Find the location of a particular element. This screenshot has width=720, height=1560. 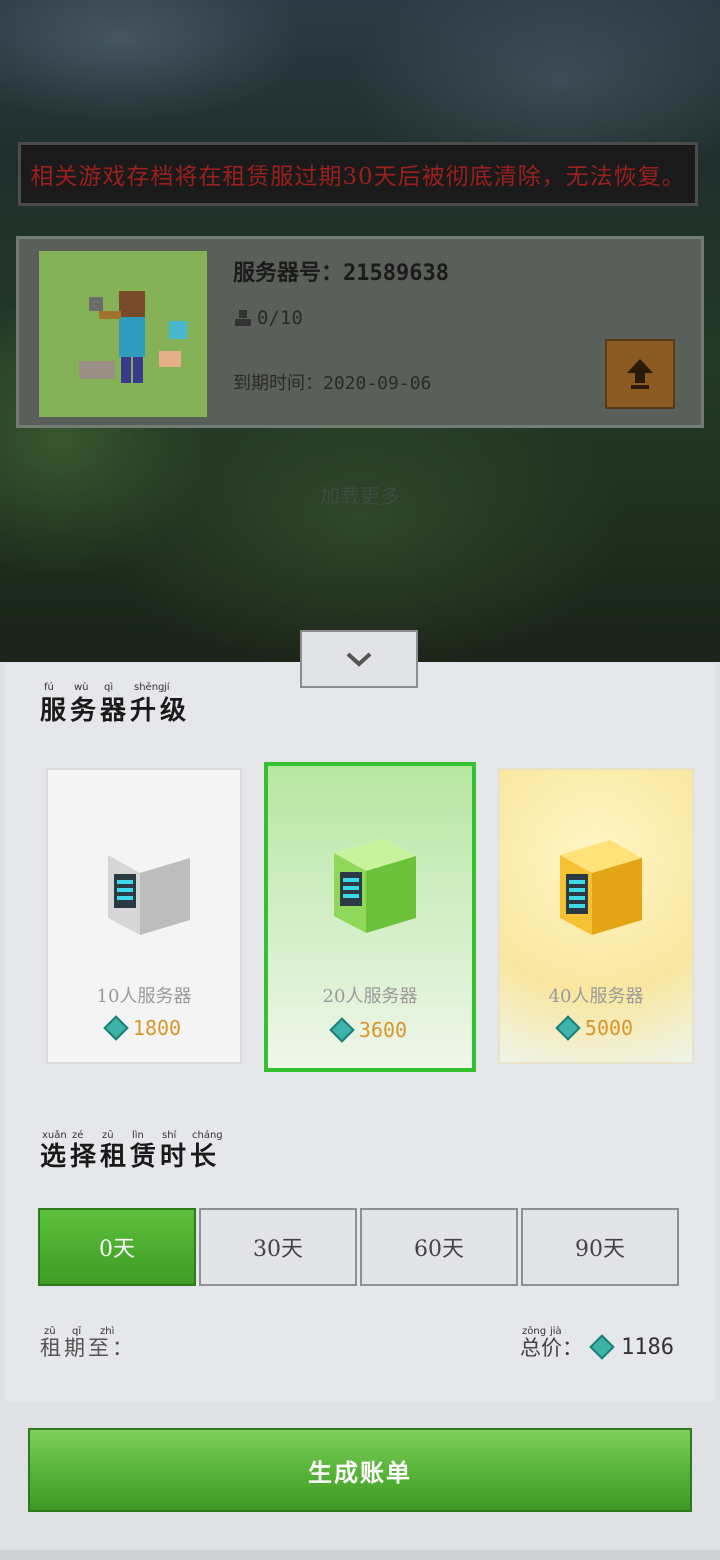

duration-option-60: 60天 is located at coordinates (439, 1247).